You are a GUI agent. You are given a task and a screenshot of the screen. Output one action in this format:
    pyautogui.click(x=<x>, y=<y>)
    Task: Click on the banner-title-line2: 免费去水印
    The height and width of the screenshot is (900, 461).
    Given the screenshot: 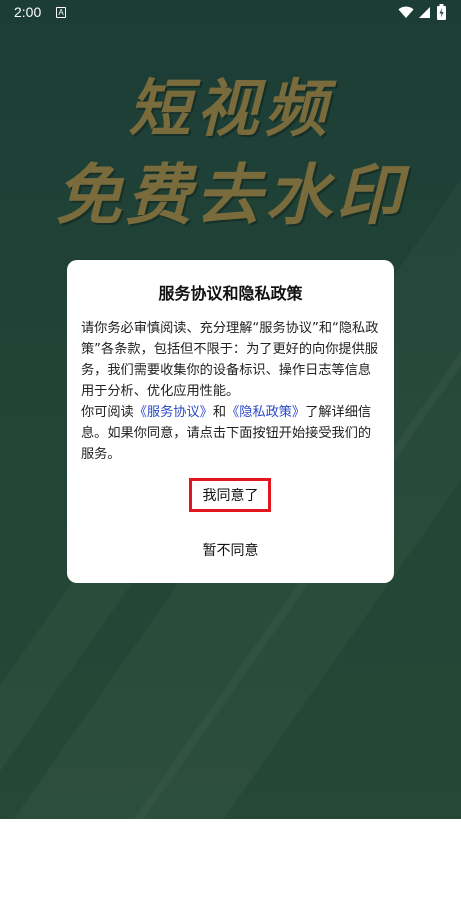 What is the action you would take?
    pyautogui.click(x=230, y=195)
    